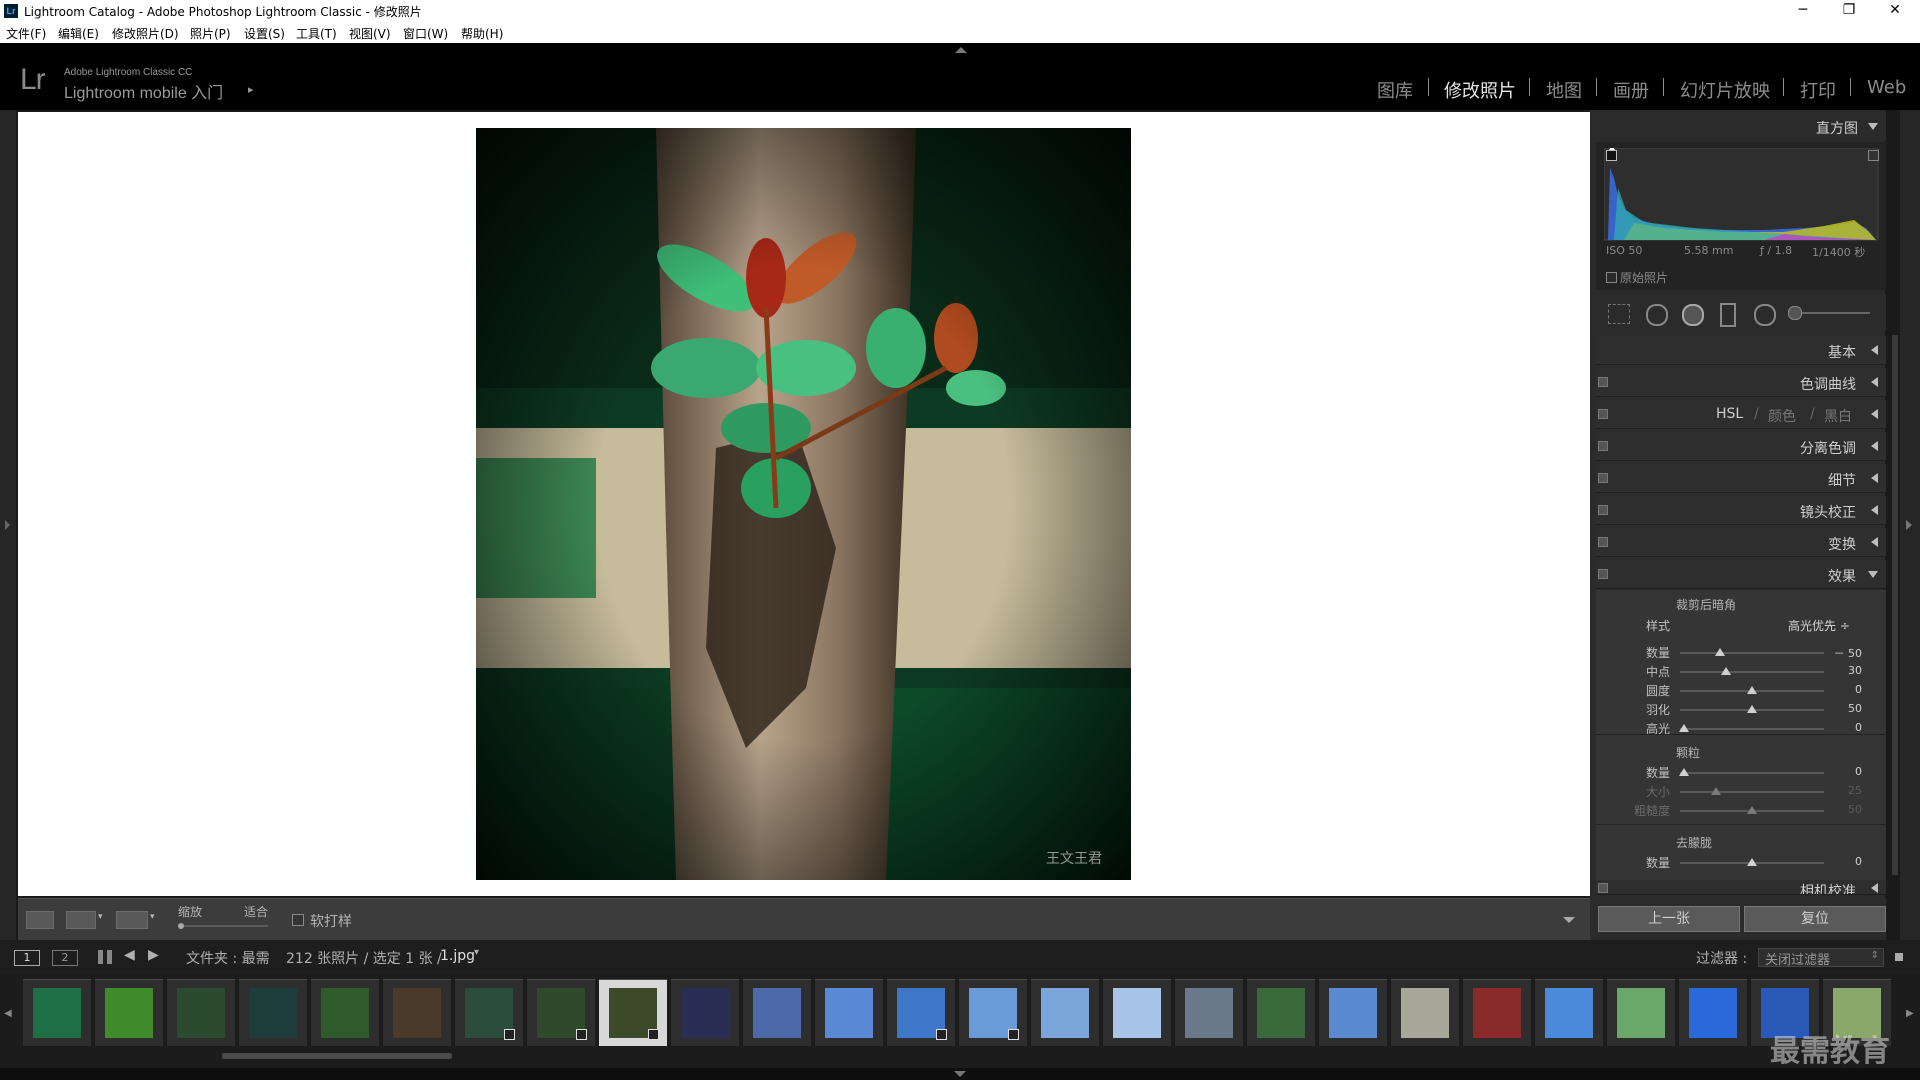 This screenshot has width=1920, height=1080. What do you see at coordinates (1830, 313) in the screenshot?
I see `brush-slider` at bounding box center [1830, 313].